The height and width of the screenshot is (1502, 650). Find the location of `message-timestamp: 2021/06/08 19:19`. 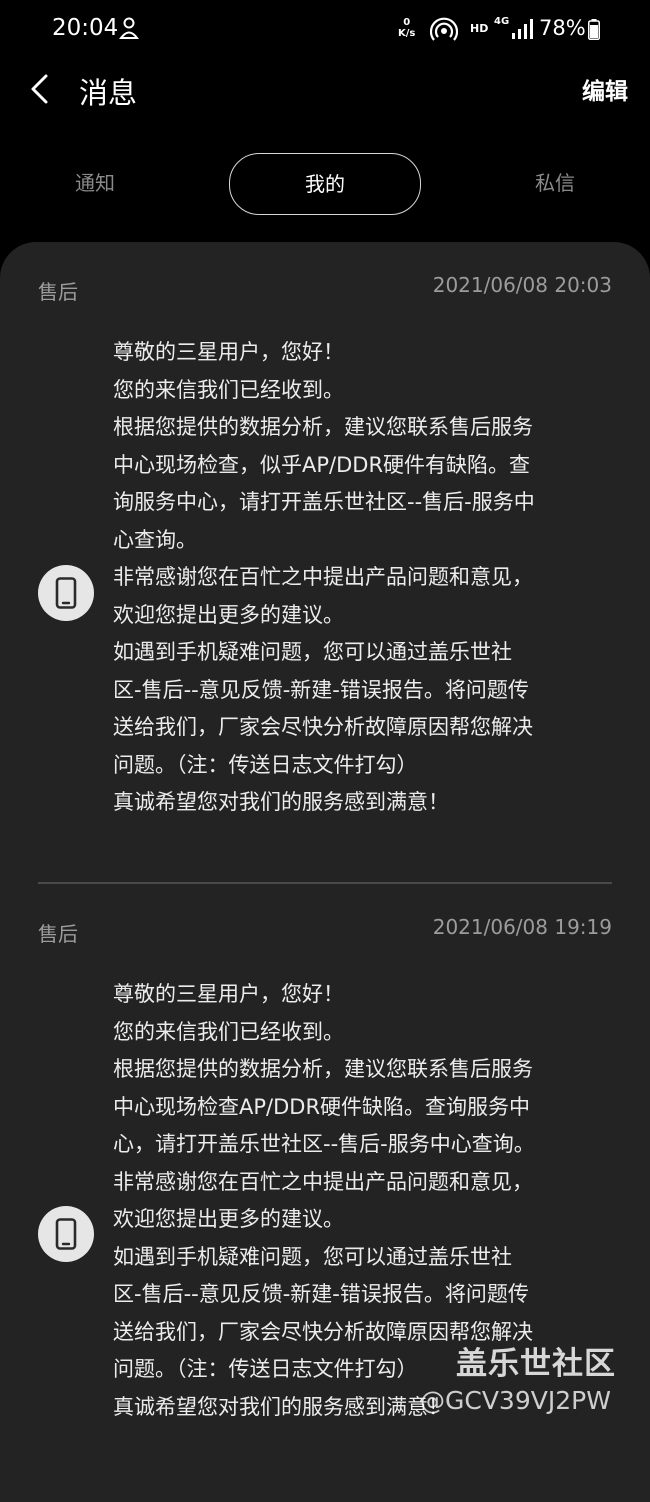

message-timestamp: 2021/06/08 19:19 is located at coordinates (522, 927).